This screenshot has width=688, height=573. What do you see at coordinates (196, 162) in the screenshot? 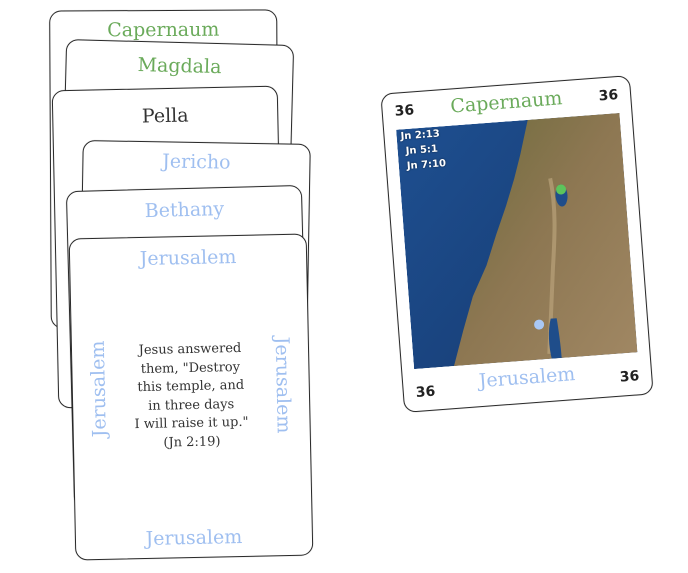
I see `card-title: Jericho` at bounding box center [196, 162].